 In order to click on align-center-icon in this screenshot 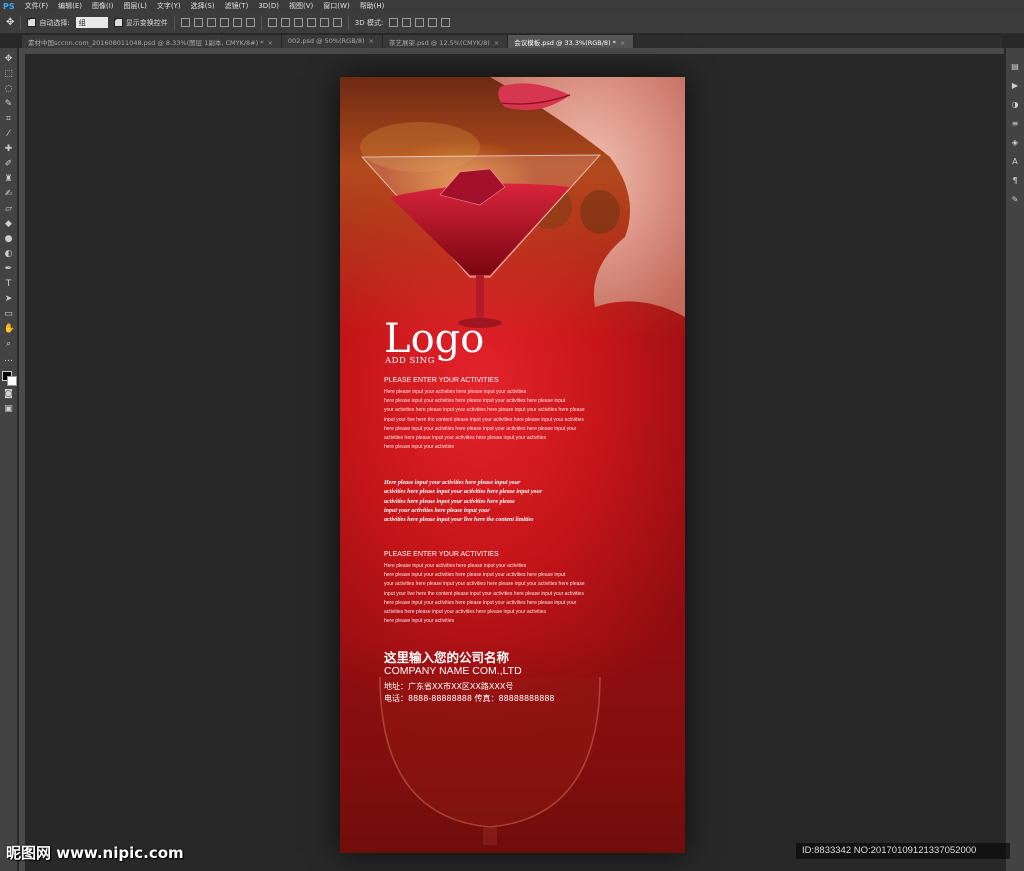, I will do `click(237, 22)`.